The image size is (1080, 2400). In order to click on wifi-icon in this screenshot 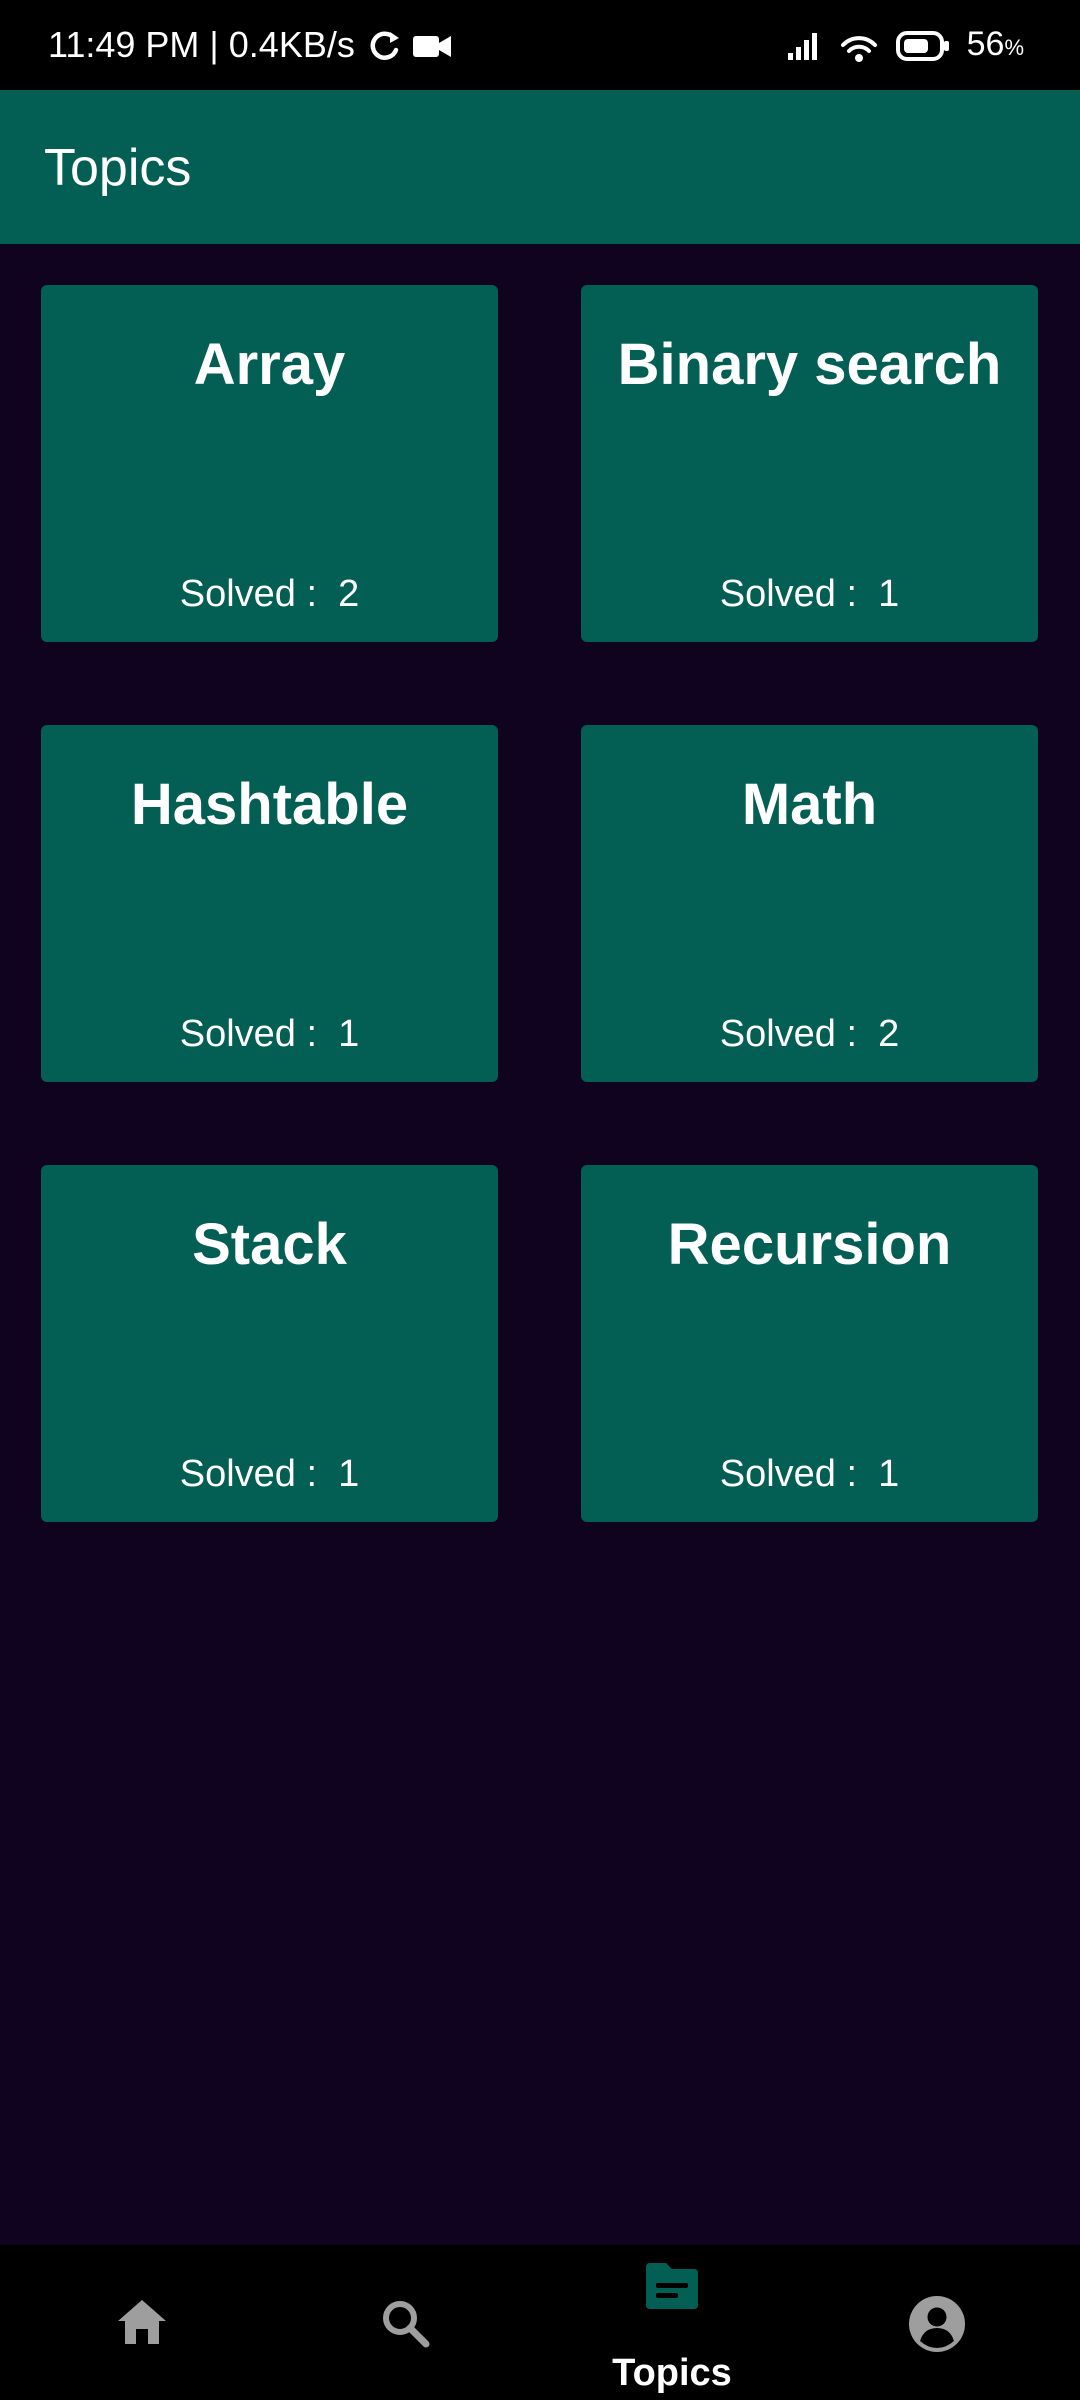, I will do `click(858, 49)`.